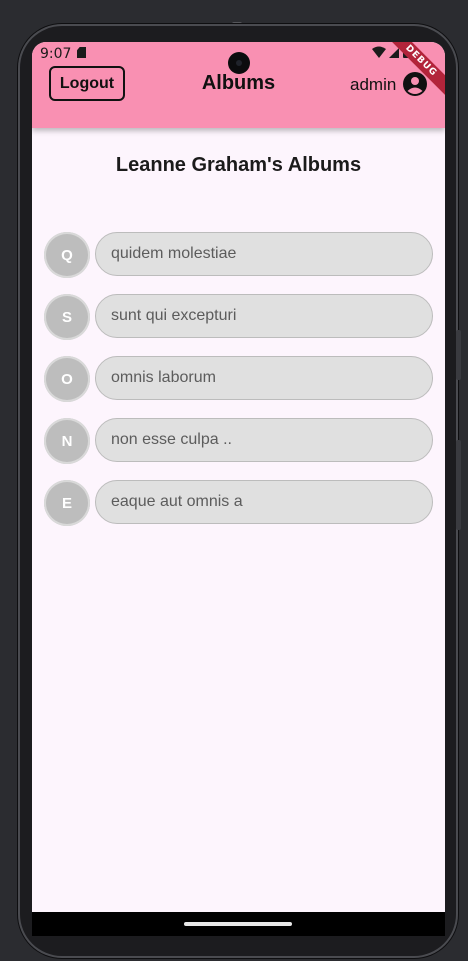  I want to click on album-row: N non esse culpa .., so click(238, 441).